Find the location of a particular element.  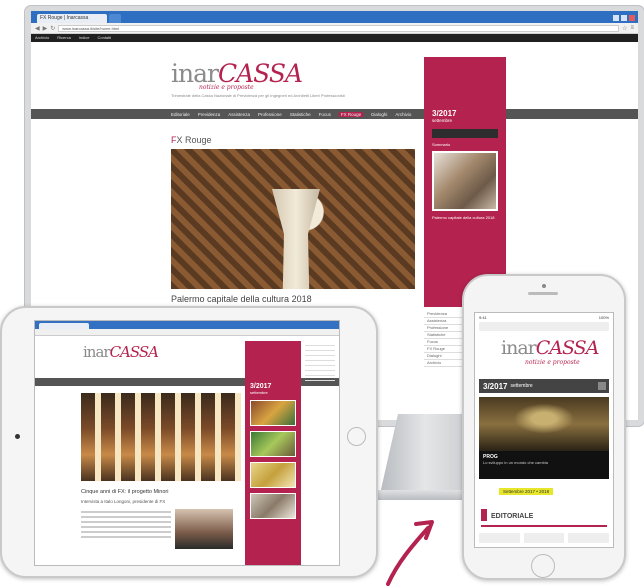

close-icon is located at coordinates (632, 18).